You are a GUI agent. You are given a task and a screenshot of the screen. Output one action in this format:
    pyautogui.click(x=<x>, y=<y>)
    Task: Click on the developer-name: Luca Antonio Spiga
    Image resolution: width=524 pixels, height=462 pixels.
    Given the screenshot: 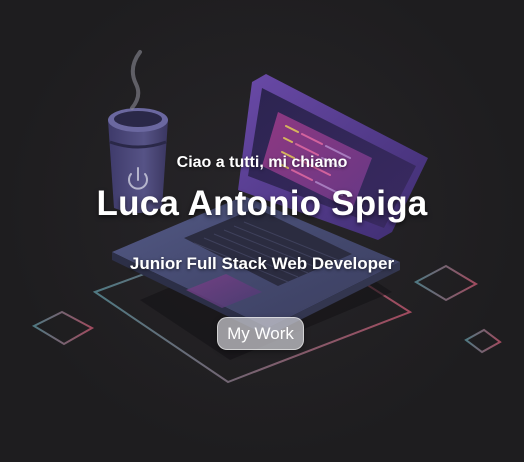 What is the action you would take?
    pyautogui.click(x=262, y=203)
    